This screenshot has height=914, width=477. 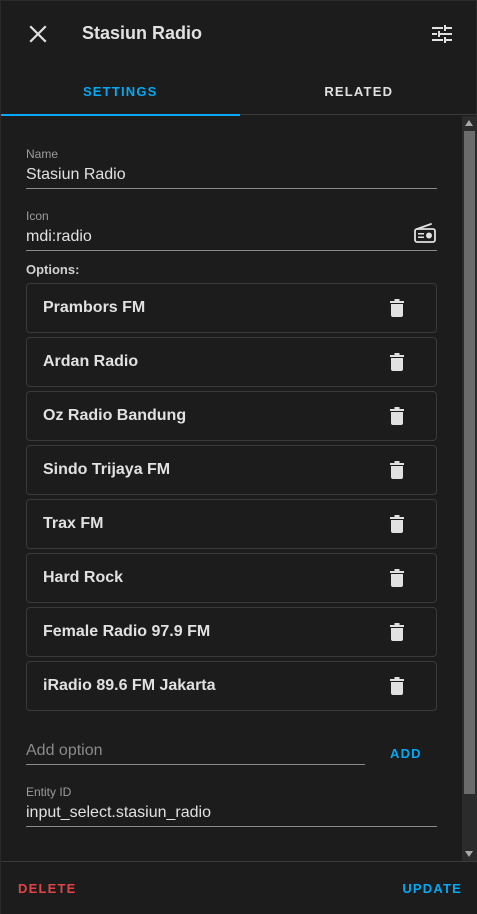 I want to click on scroll-down-arrow-icon, so click(x=469, y=854).